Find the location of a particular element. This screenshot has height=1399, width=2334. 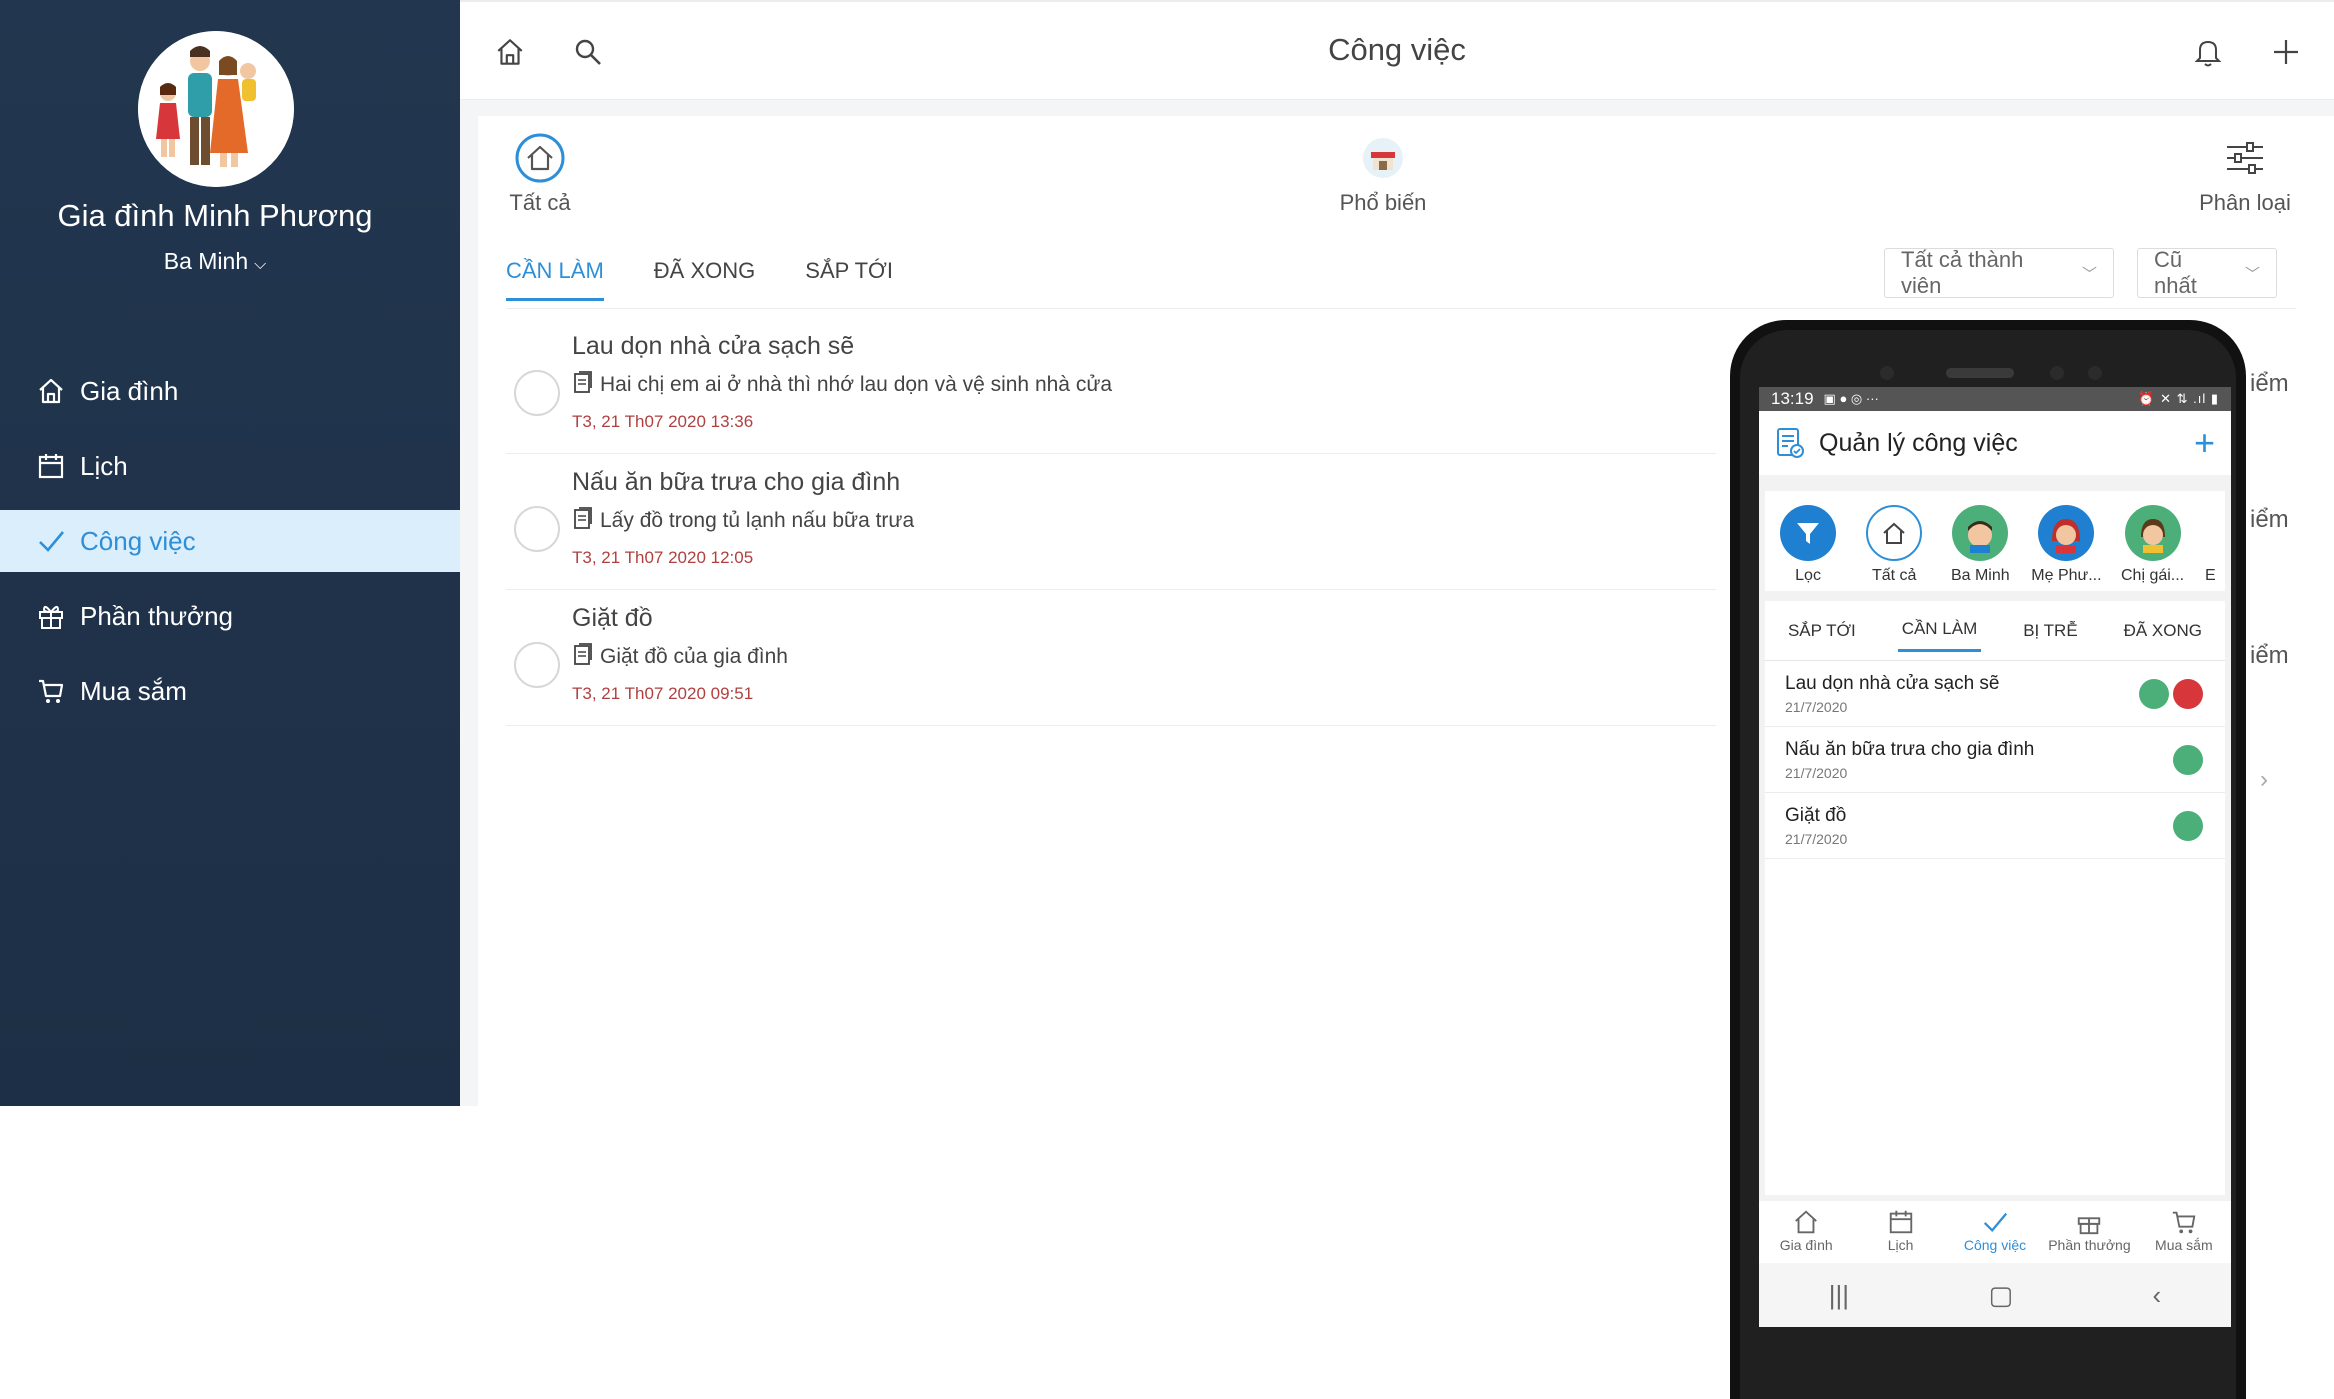

filter-classify-label: Phân loại is located at coordinates (2245, 202).